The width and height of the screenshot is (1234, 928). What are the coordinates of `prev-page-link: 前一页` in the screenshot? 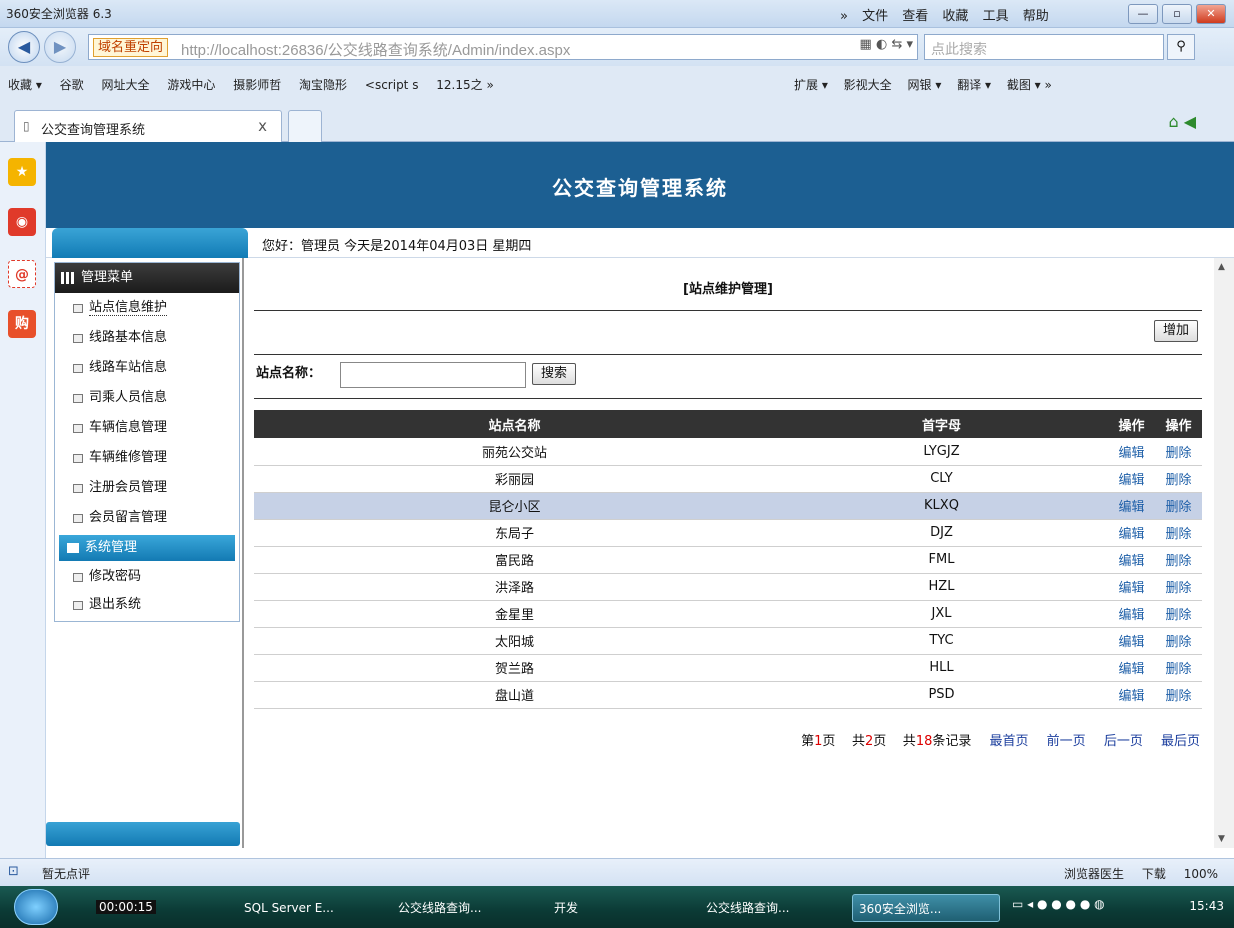 It's located at (1066, 741).